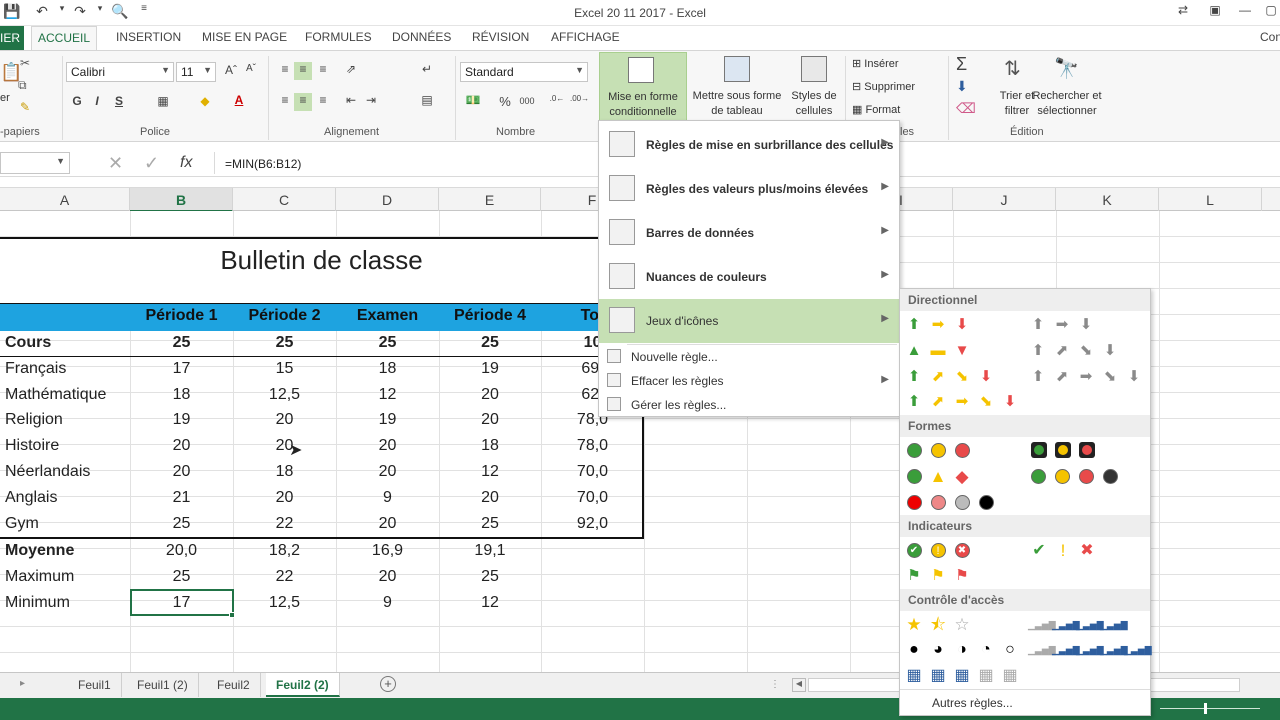 This screenshot has height=720, width=1280. I want to click on ribbon-options-icon: ▣, so click(1215, 12).